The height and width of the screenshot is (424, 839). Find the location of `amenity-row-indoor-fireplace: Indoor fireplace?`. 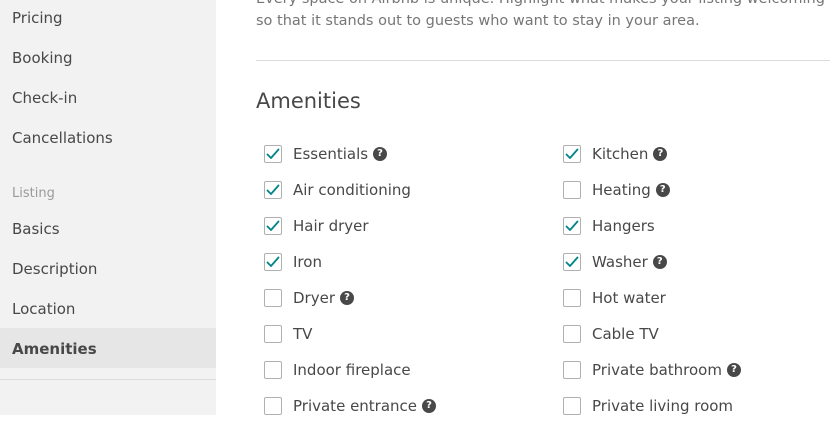

amenity-row-indoor-fireplace: Indoor fireplace? is located at coordinates (350, 370).